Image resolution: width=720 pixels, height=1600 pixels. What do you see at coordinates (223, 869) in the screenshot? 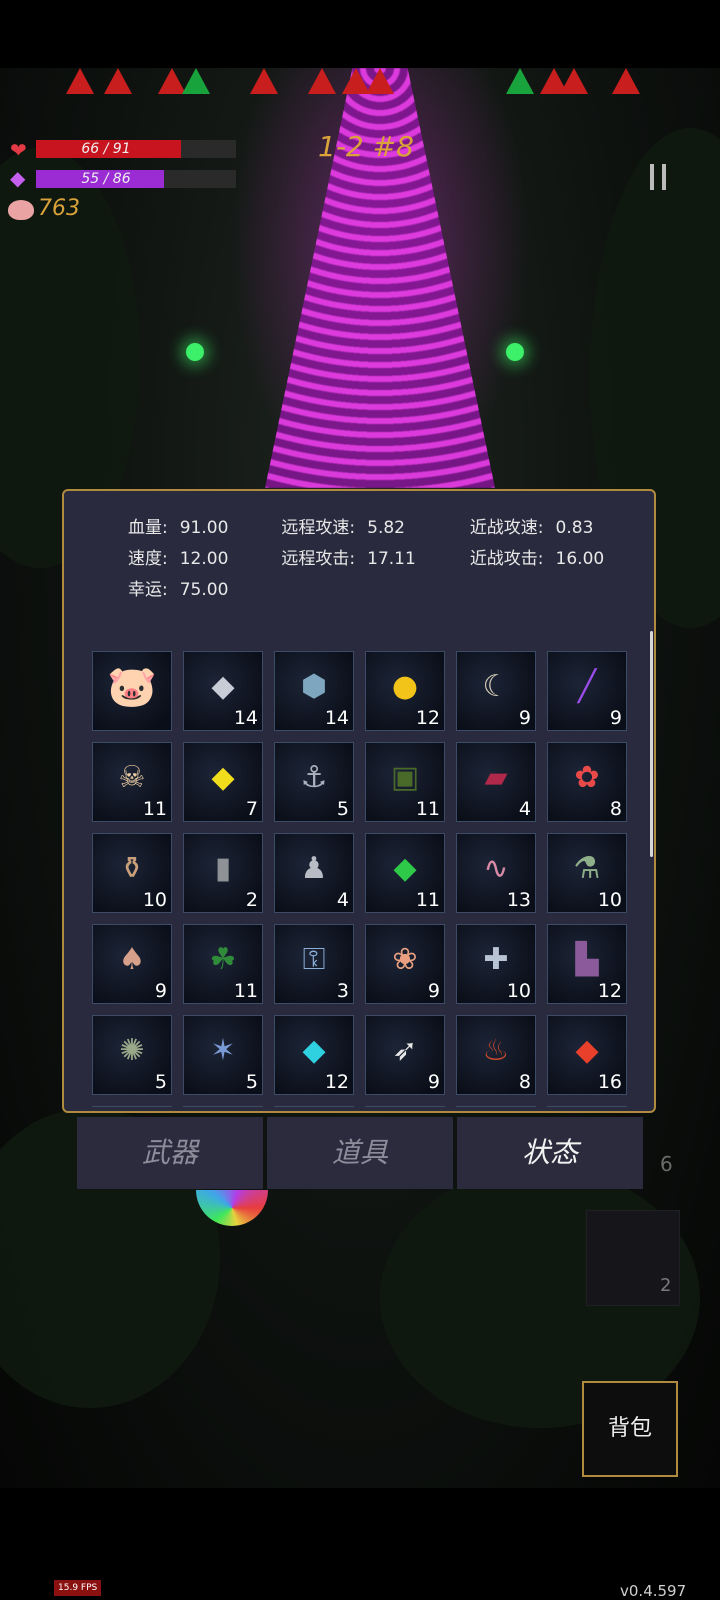
I see `gravestone-icon: ▮` at bounding box center [223, 869].